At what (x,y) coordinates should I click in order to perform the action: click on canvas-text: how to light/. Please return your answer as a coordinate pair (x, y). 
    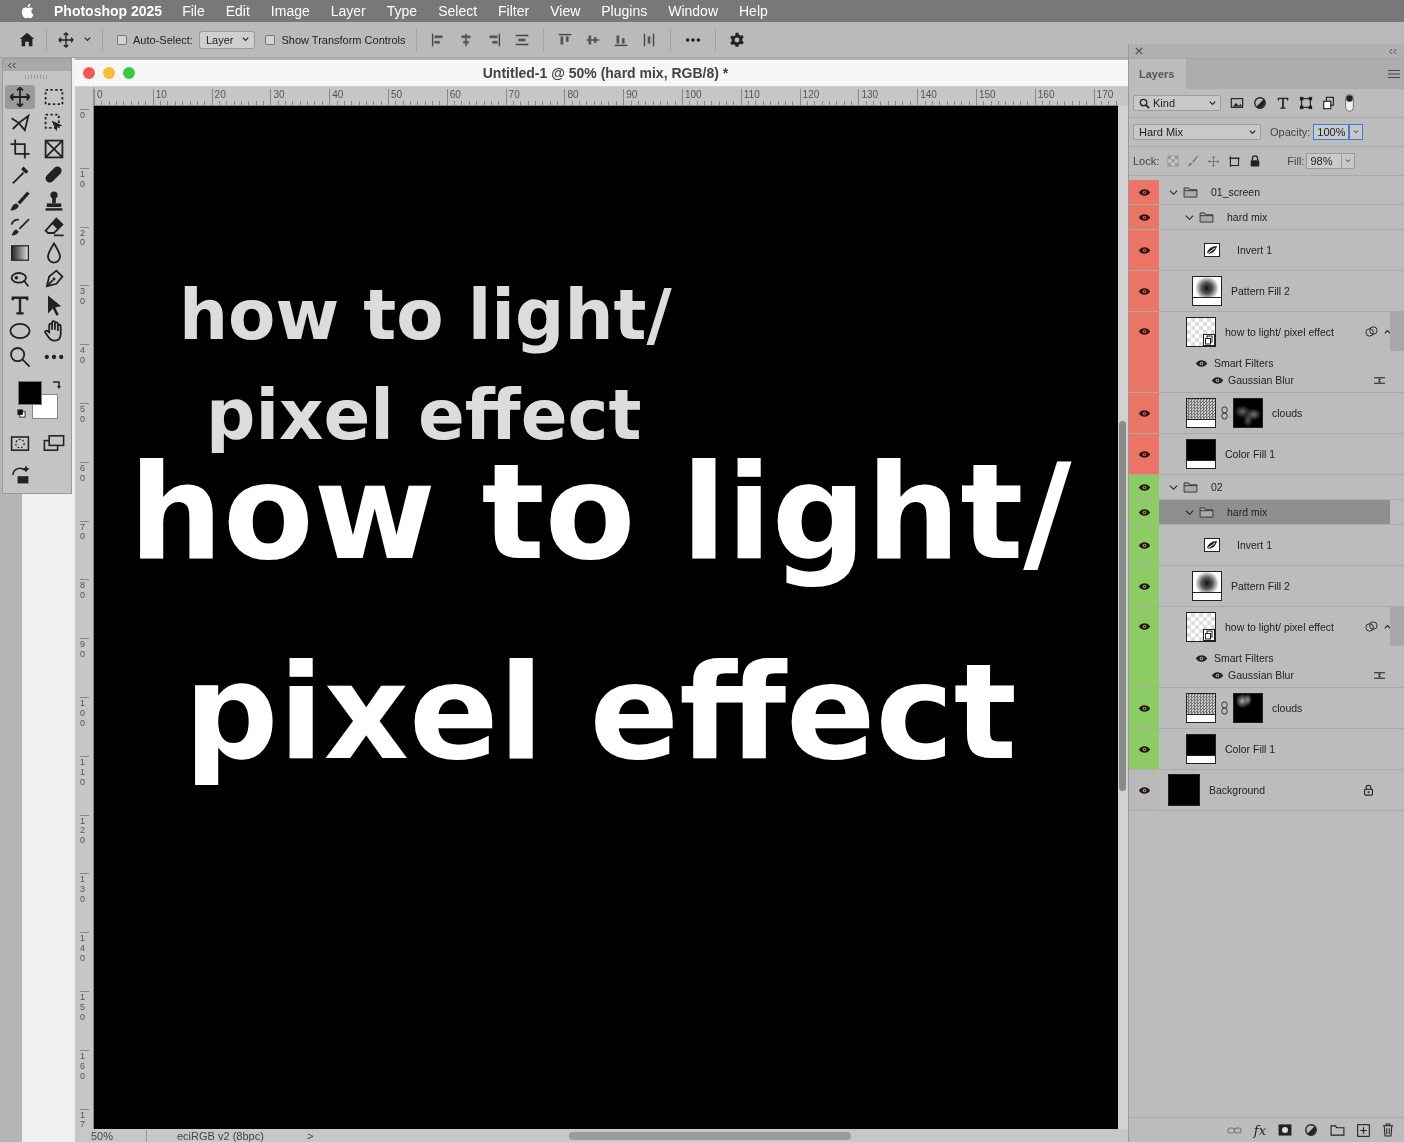
    Looking at the image, I should click on (425, 315).